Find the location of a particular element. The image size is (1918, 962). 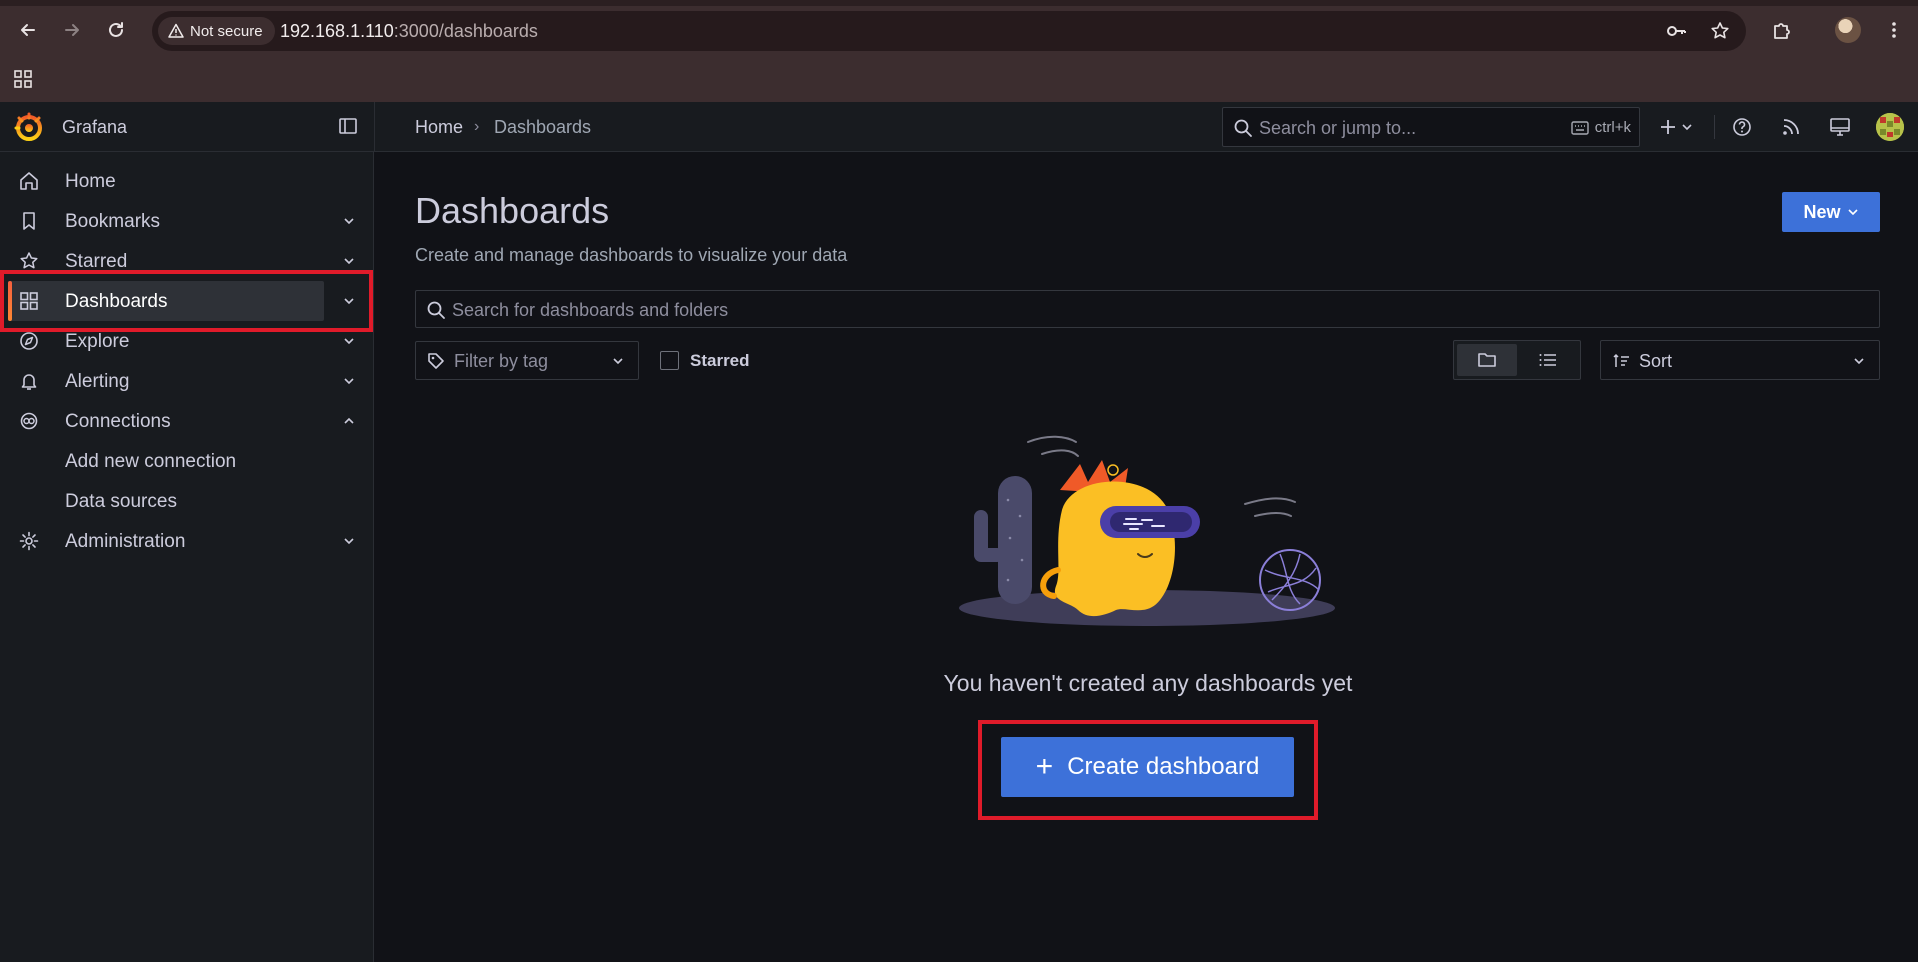

bookmarks-bar is located at coordinates (959, 81).